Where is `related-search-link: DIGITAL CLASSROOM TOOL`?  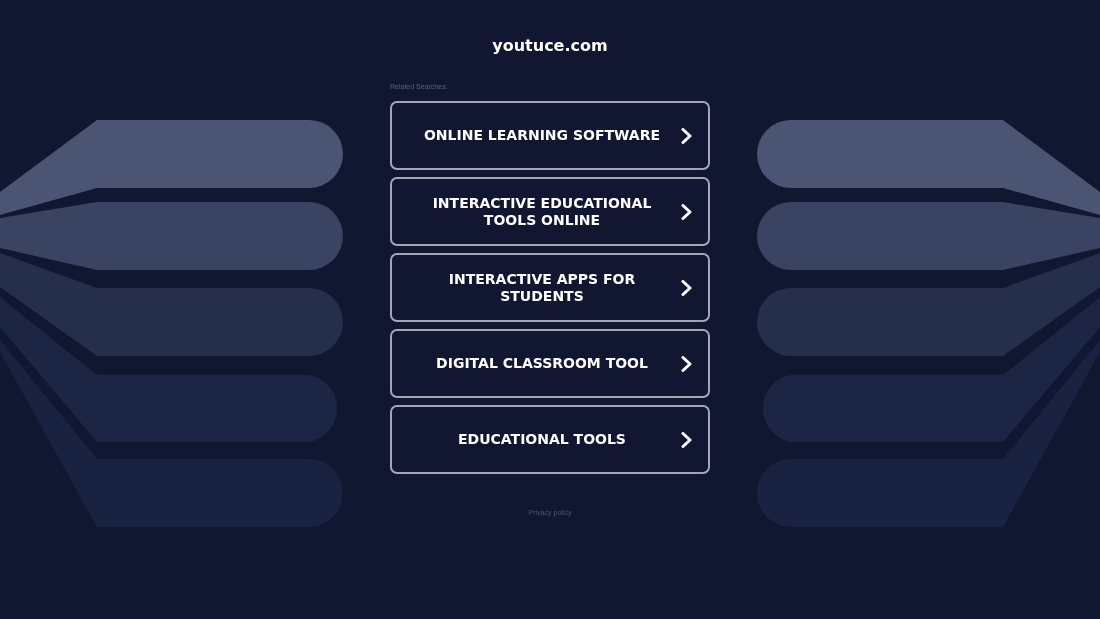 related-search-link: DIGITAL CLASSROOM TOOL is located at coordinates (550, 363).